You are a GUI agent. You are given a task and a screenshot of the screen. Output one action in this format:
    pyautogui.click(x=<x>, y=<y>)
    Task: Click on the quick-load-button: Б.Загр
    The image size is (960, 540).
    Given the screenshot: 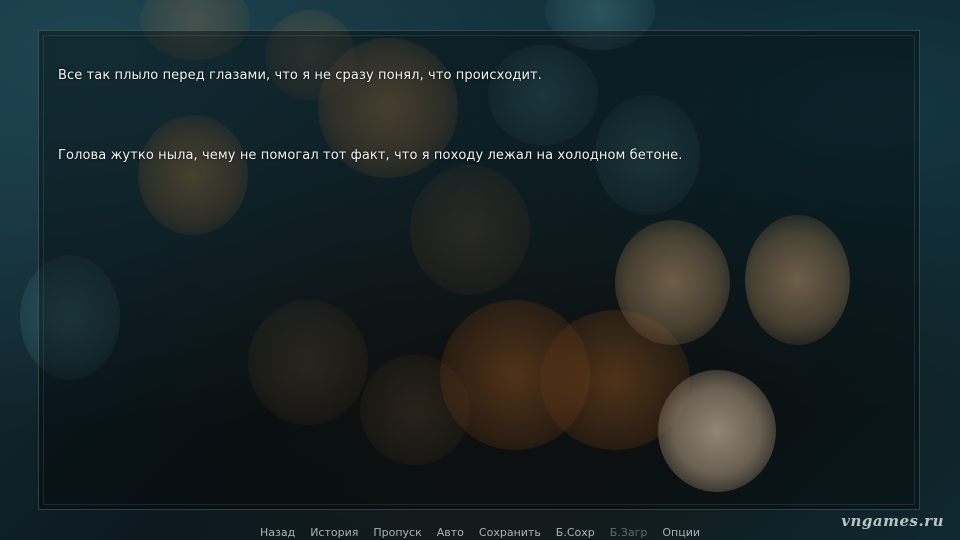 What is the action you would take?
    pyautogui.click(x=628, y=532)
    